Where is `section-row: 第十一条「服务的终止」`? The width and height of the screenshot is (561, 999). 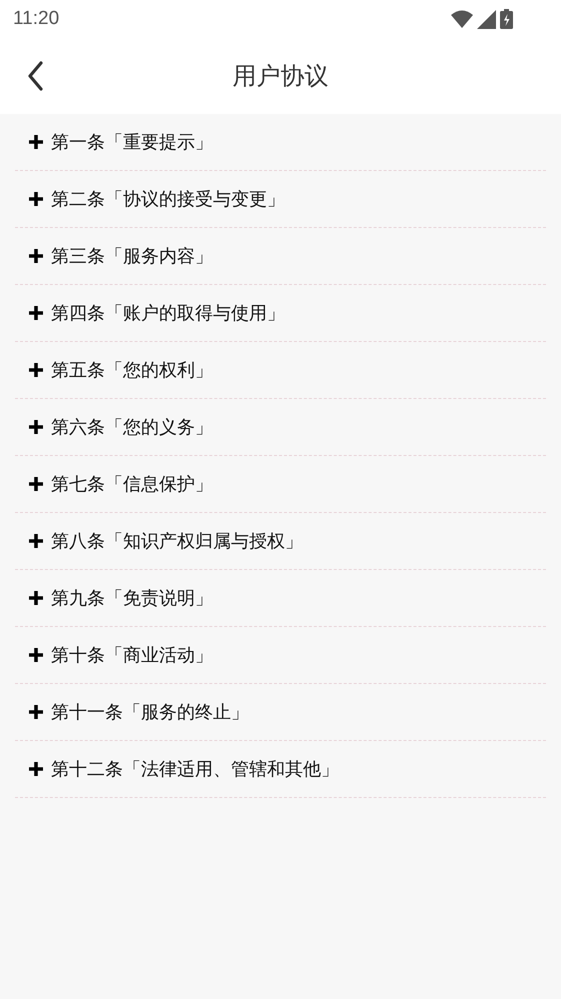 section-row: 第十一条「服务的终止」 is located at coordinates (280, 712).